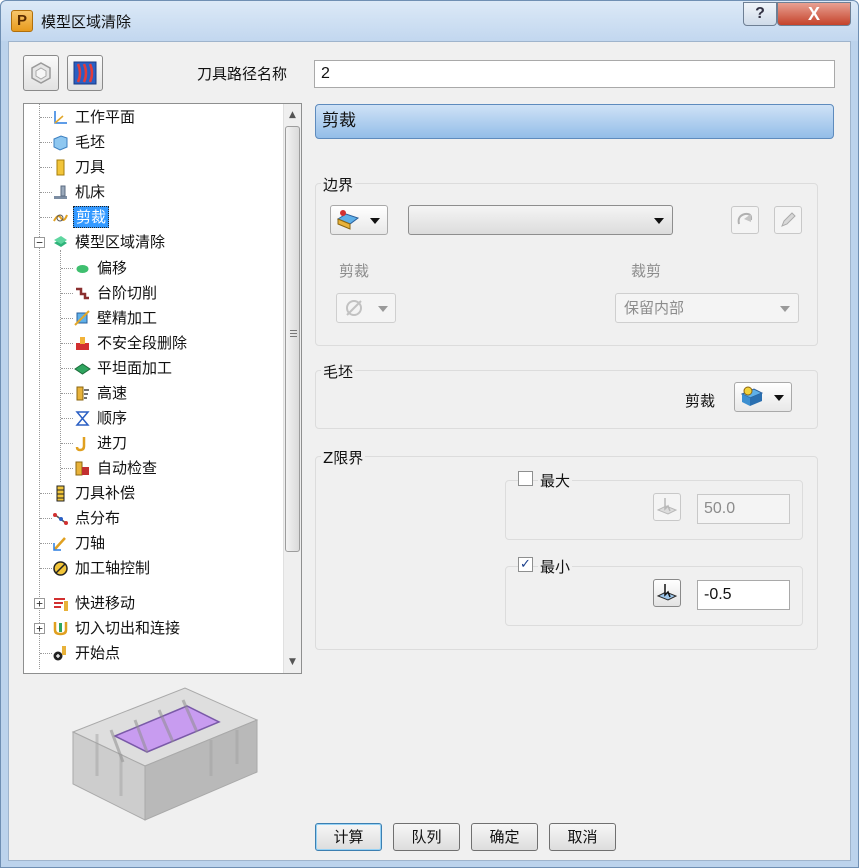  What do you see at coordinates (61, 604) in the screenshot?
I see `rapid-move-icon` at bounding box center [61, 604].